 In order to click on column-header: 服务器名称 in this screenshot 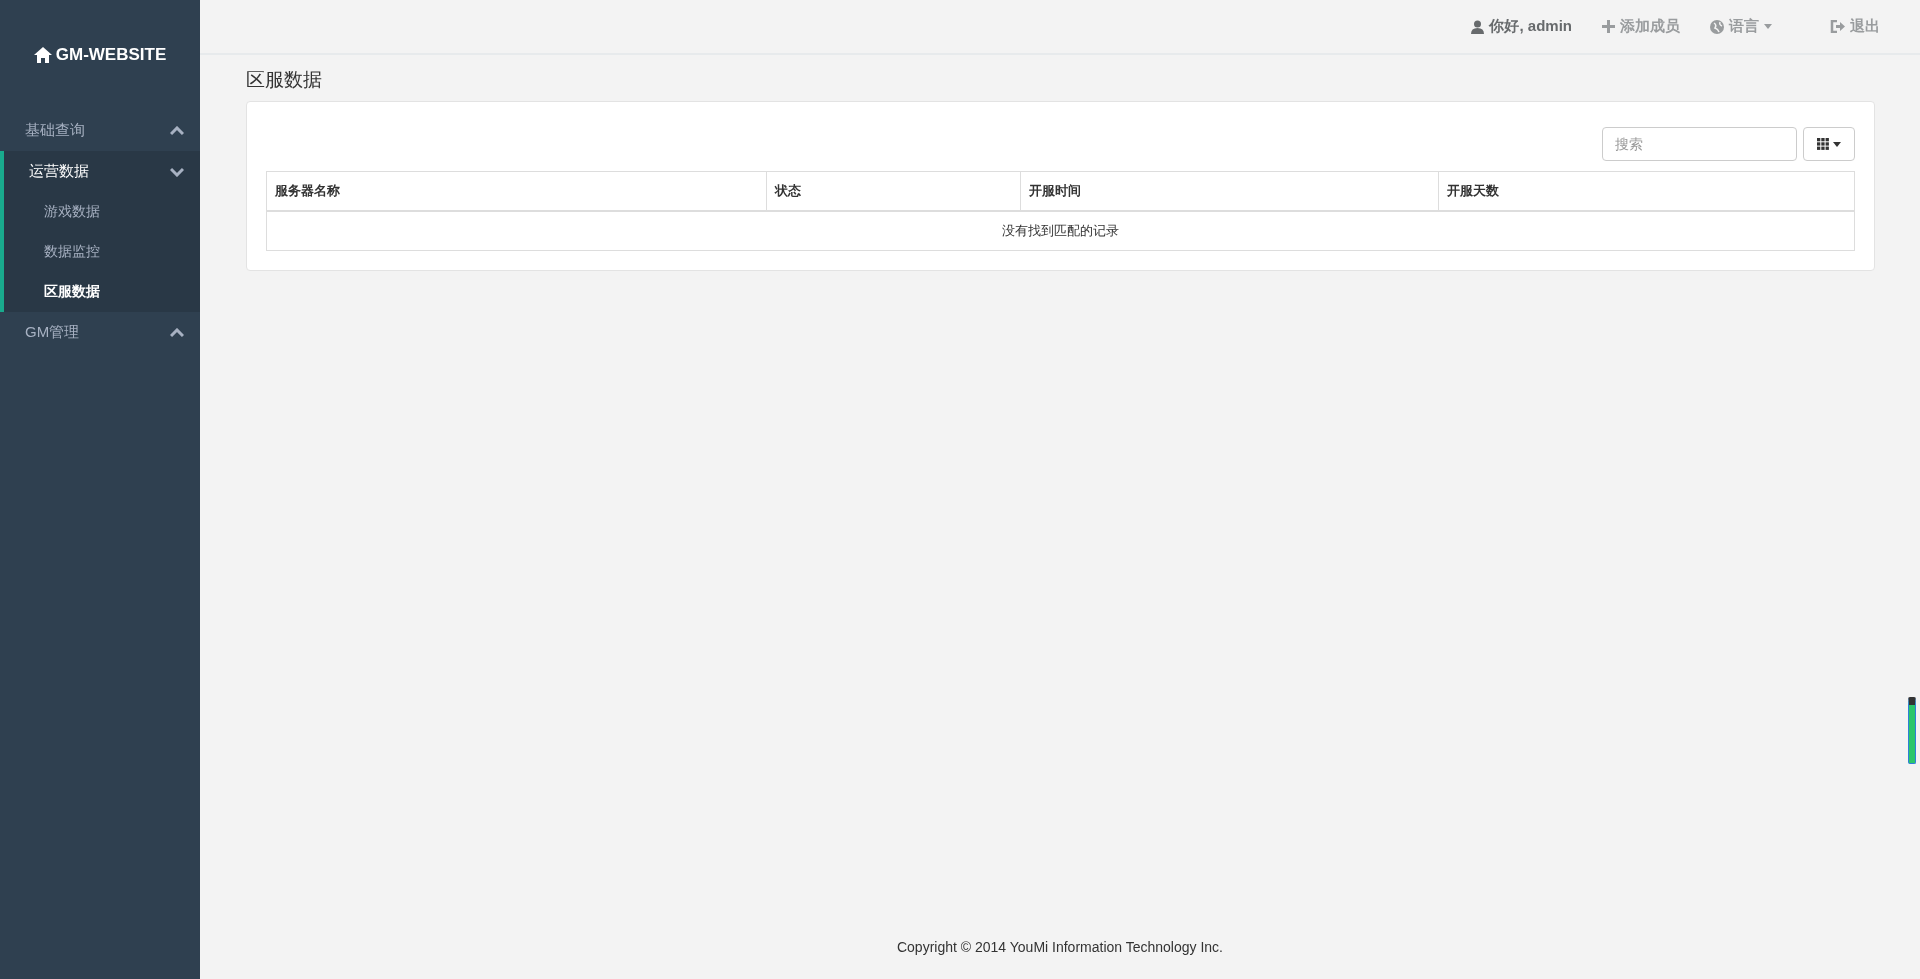, I will do `click(516, 191)`.